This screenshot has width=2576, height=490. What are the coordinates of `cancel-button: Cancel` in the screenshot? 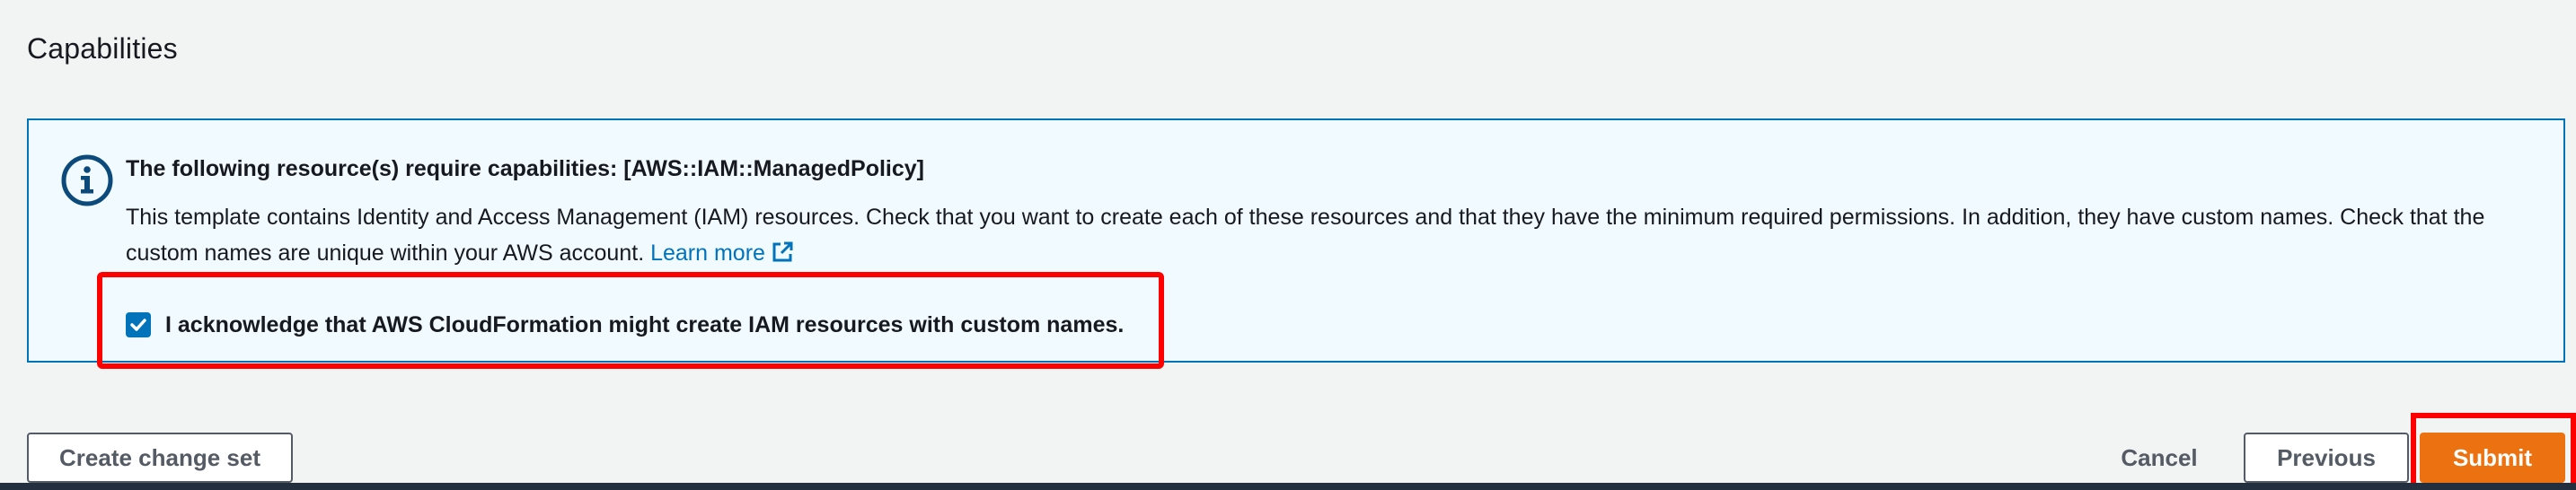 It's located at (2159, 458).